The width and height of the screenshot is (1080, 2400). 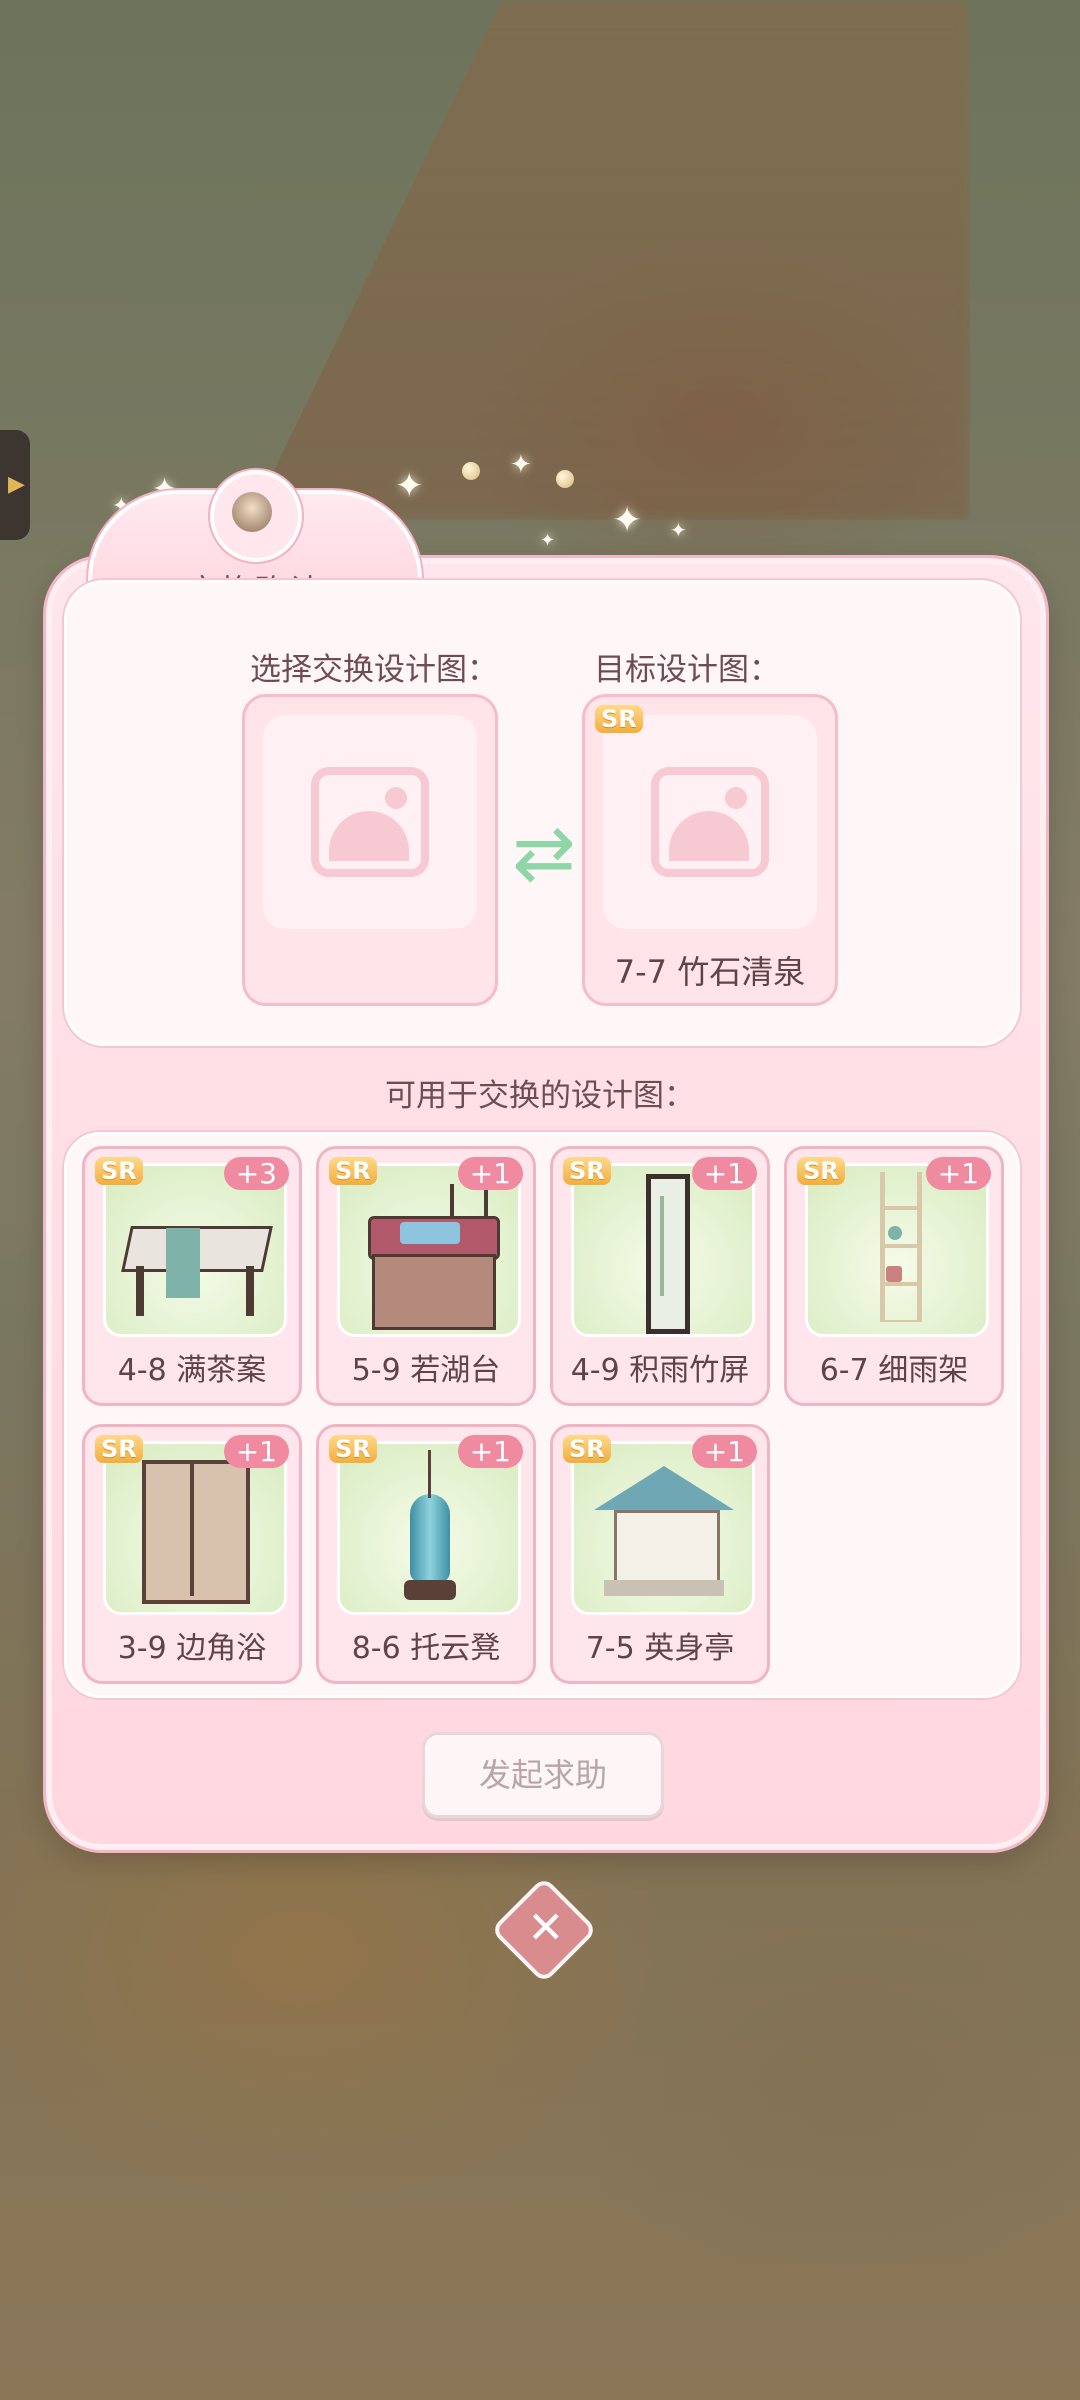 I want to click on chevron-right-icon: ▶, so click(x=16, y=484).